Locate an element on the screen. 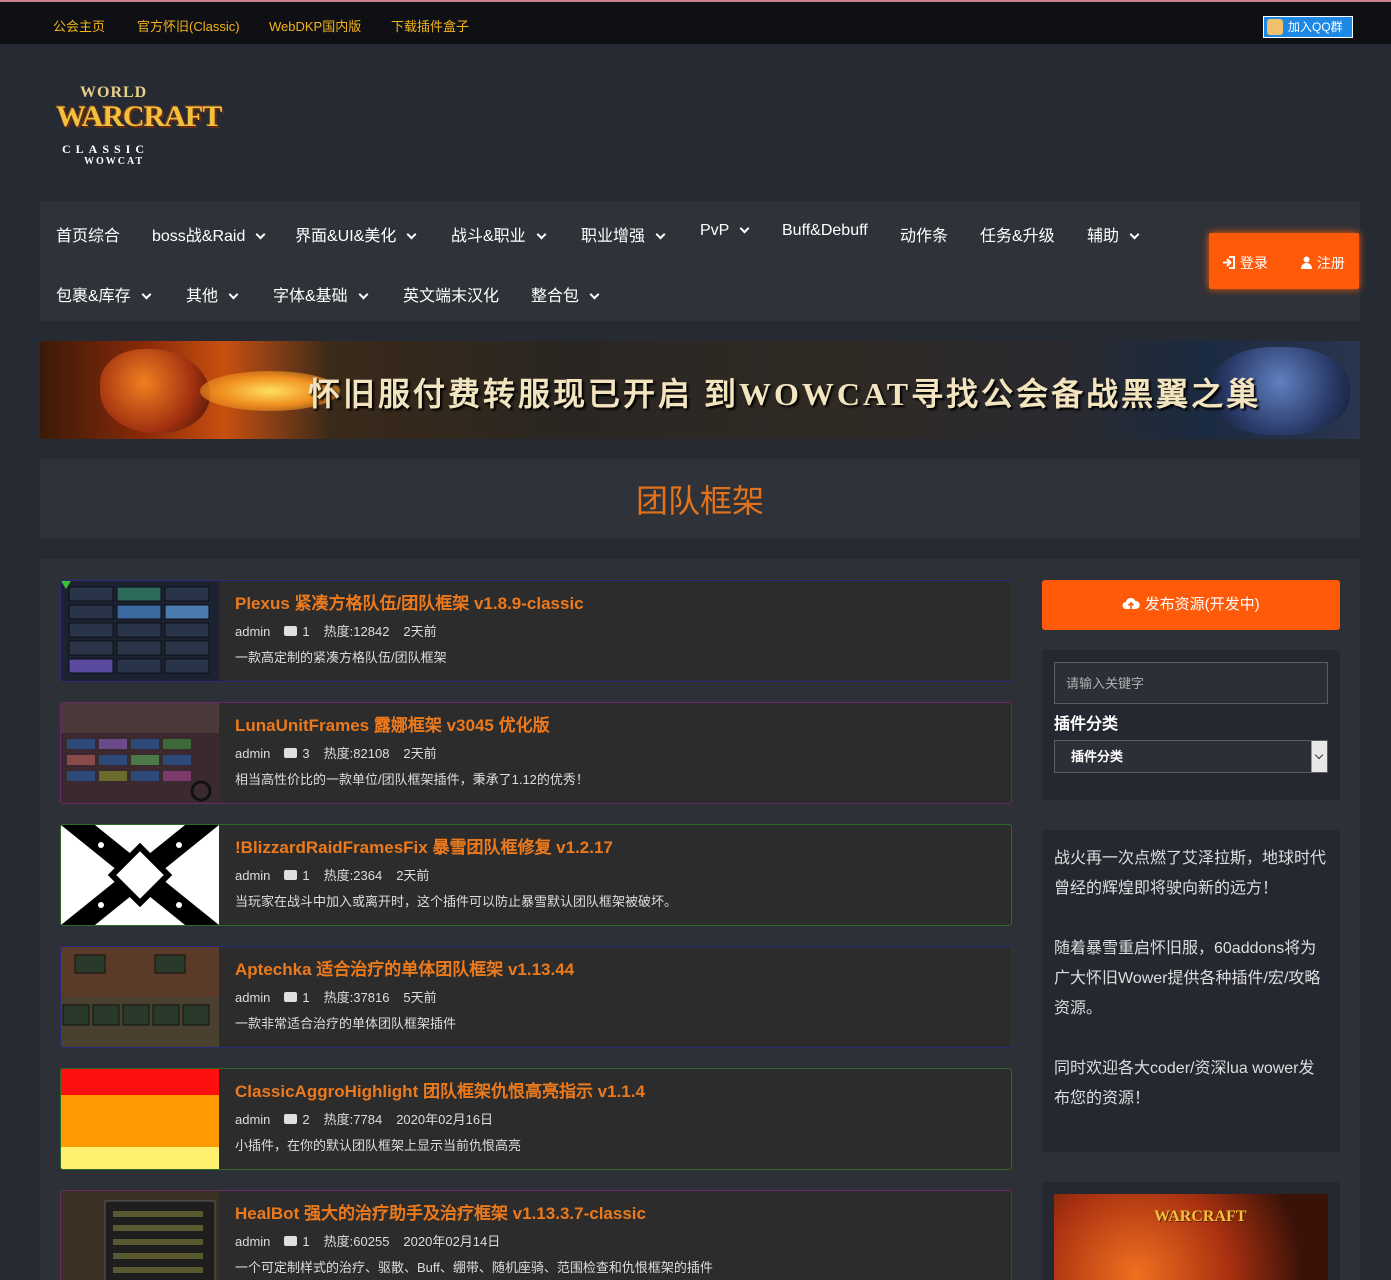 Image resolution: width=1391 pixels, height=1280 pixels. nav-item-label: 字体&基础 is located at coordinates (310, 296).